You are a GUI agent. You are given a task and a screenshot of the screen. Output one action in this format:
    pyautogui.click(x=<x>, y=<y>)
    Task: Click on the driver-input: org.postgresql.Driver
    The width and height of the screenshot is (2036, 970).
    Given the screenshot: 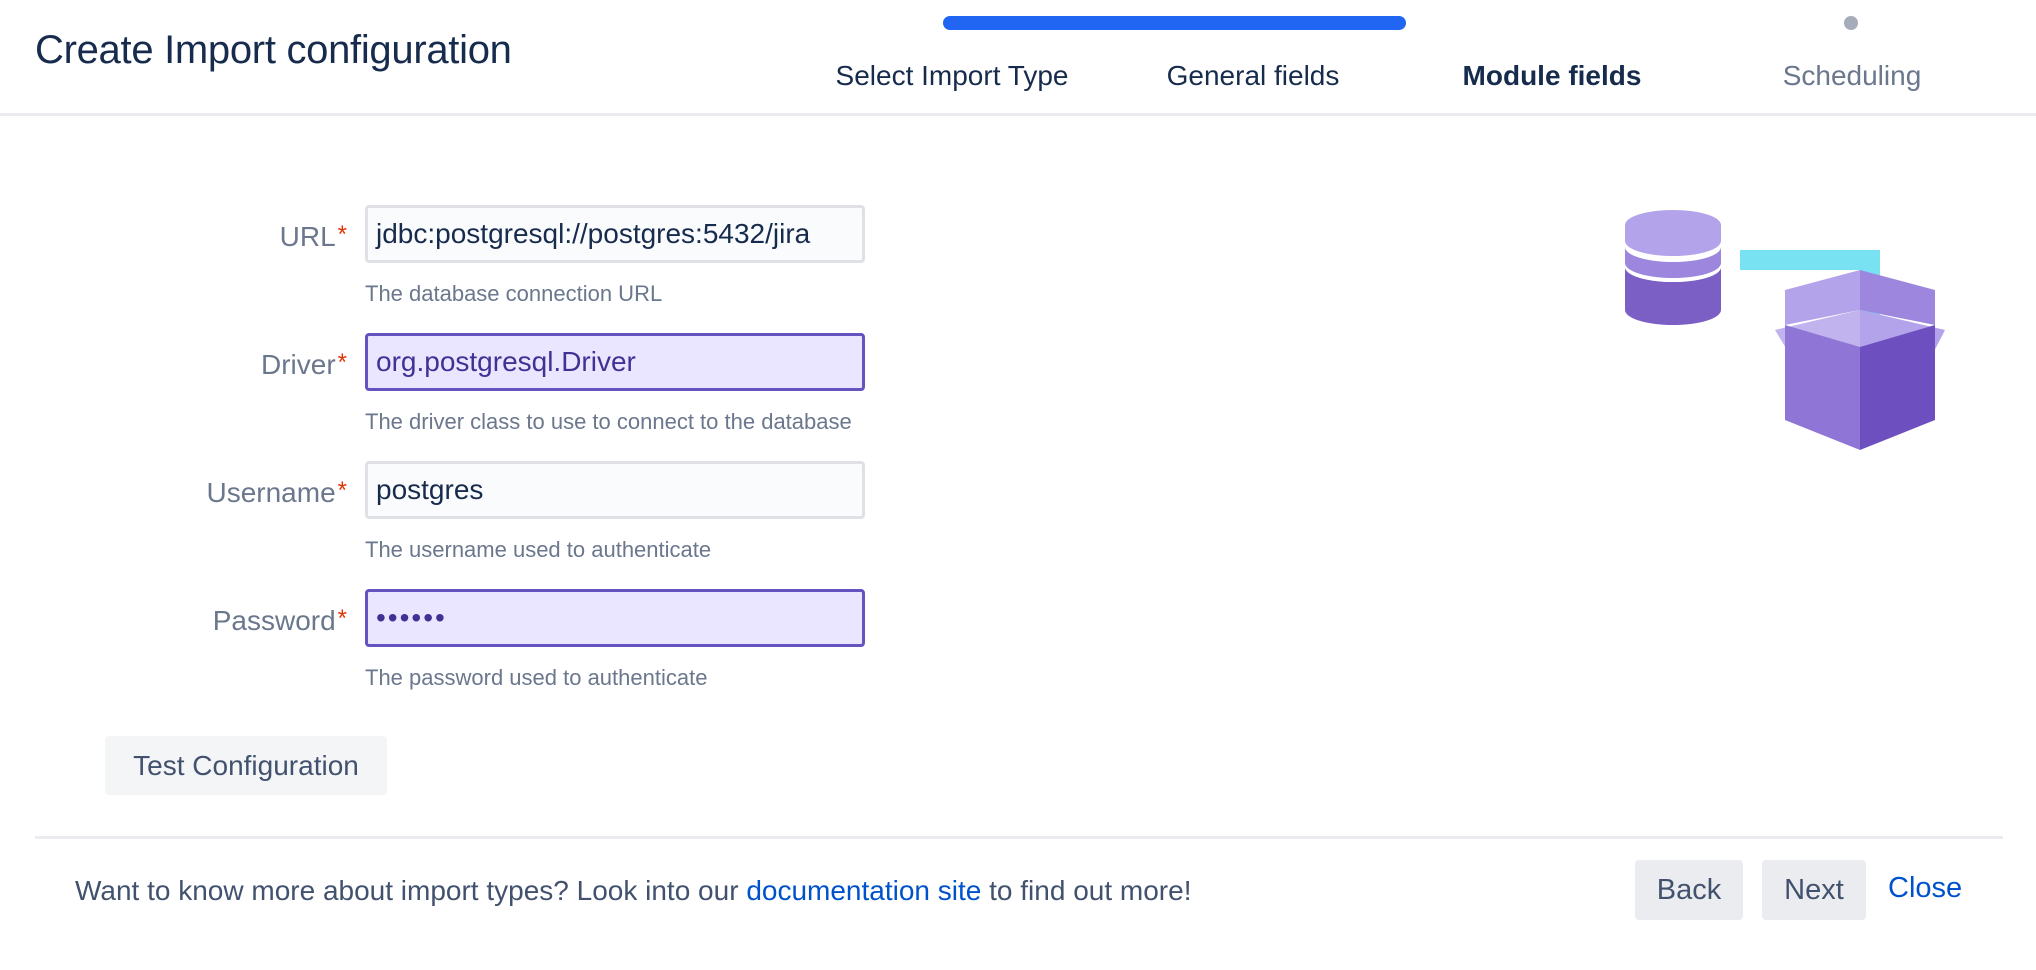 What is the action you would take?
    pyautogui.click(x=615, y=362)
    